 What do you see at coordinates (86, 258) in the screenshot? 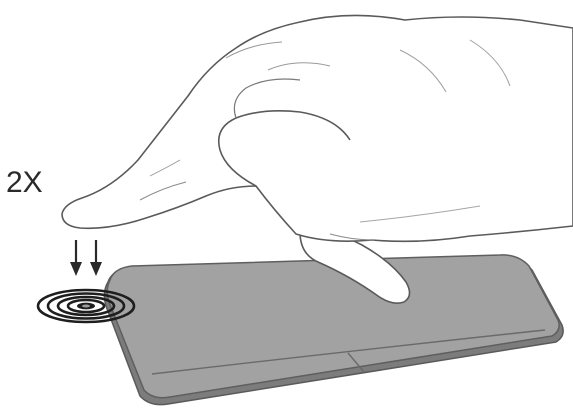
I see `down-arrow-icon` at bounding box center [86, 258].